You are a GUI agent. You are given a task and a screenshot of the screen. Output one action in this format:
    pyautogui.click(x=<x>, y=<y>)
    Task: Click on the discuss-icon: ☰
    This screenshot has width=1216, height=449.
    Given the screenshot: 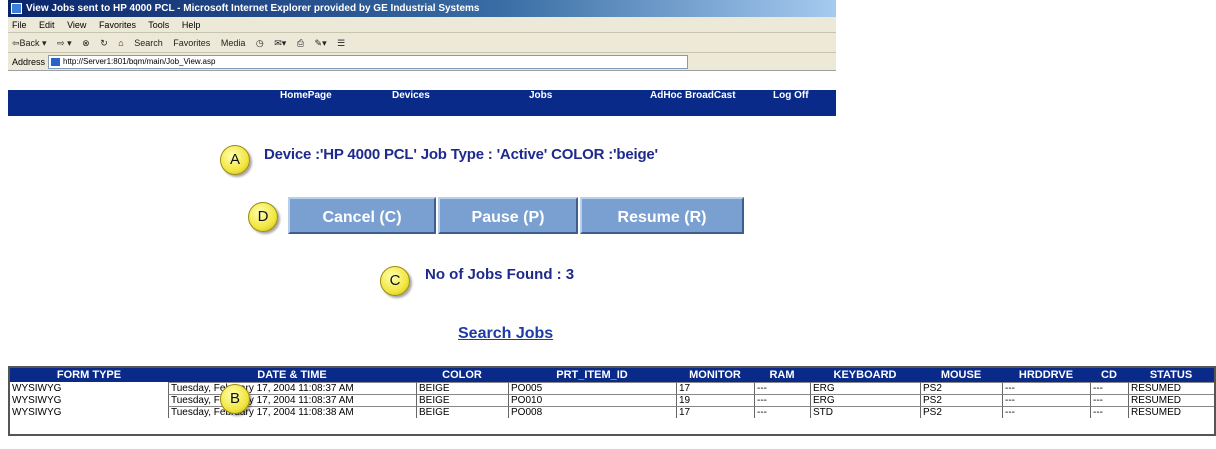 What is the action you would take?
    pyautogui.click(x=341, y=43)
    